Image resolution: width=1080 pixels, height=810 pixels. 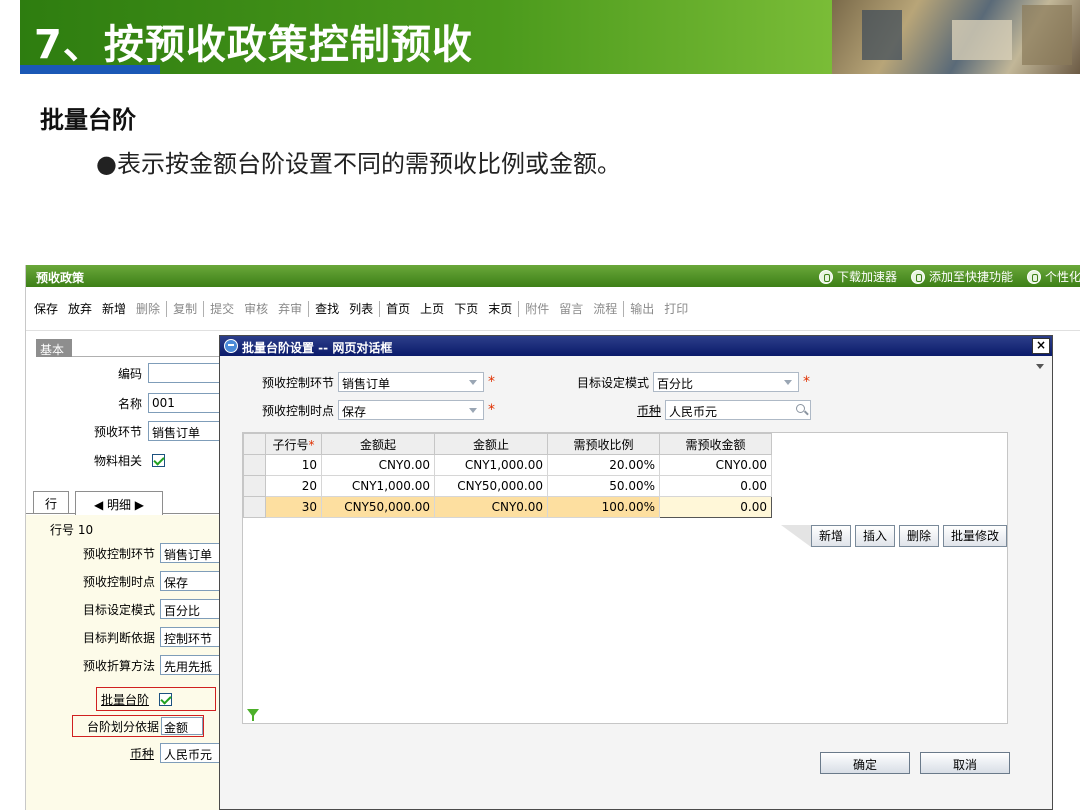 I want to click on toolbar-button: 删除, so click(x=148, y=308).